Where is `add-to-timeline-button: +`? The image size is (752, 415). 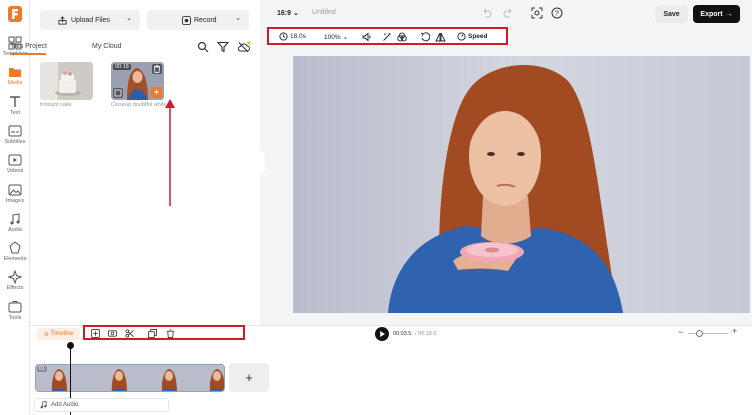
add-to-timeline-button: + is located at coordinates (156, 92).